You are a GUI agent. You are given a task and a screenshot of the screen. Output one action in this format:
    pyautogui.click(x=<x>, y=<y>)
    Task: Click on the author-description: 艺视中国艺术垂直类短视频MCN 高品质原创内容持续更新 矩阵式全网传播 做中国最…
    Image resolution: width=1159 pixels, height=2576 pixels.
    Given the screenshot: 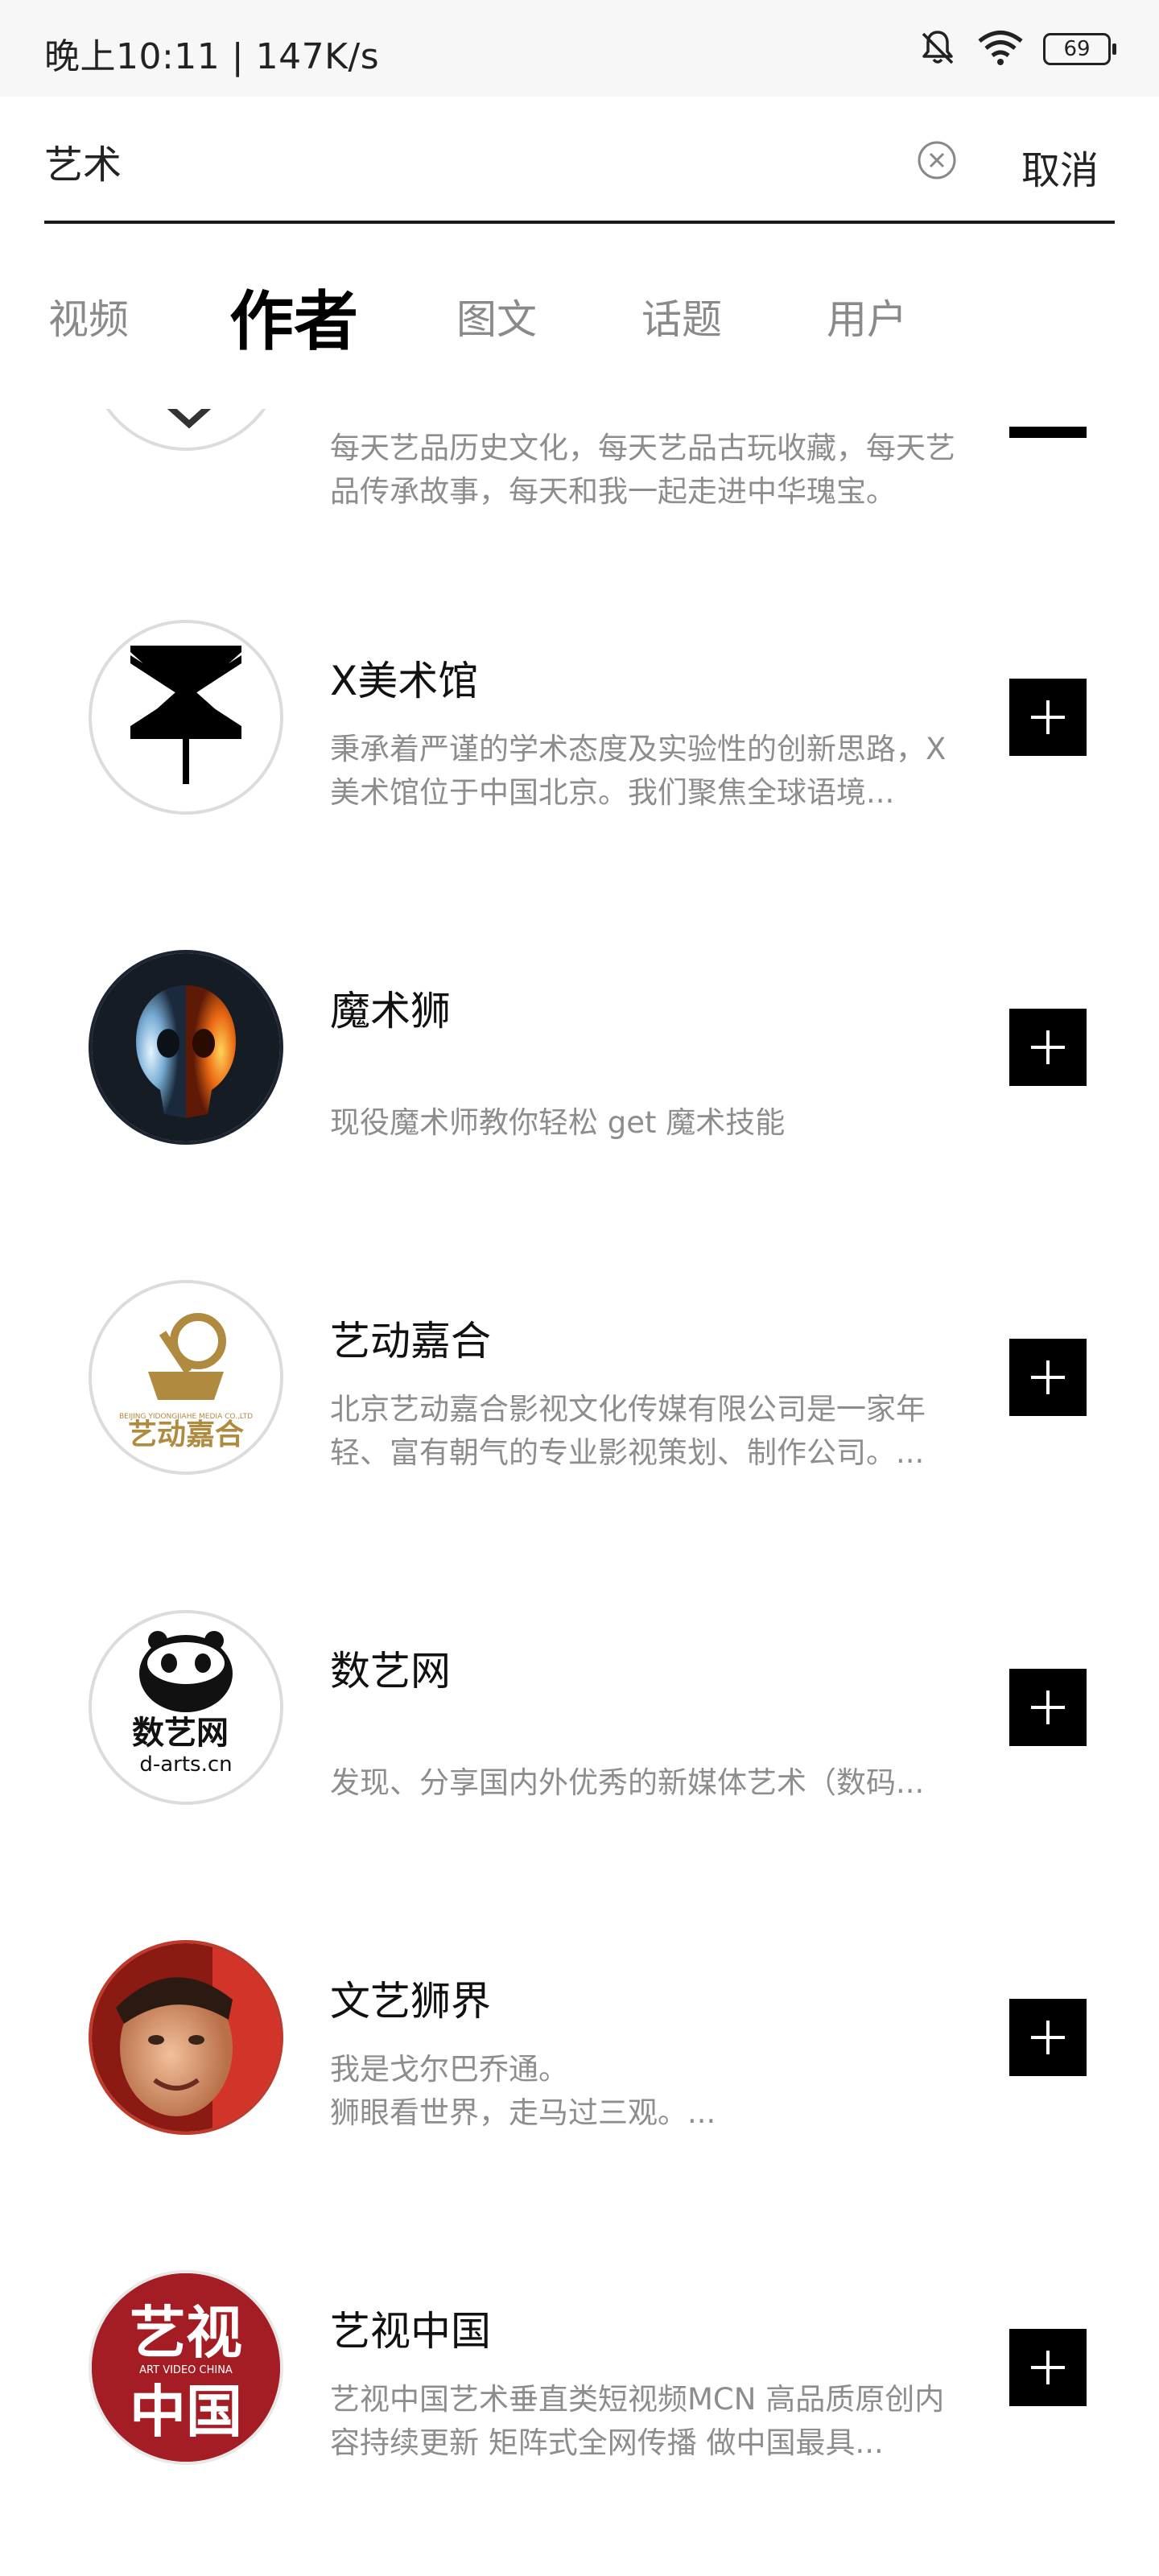 What is the action you would take?
    pyautogui.click(x=637, y=2421)
    